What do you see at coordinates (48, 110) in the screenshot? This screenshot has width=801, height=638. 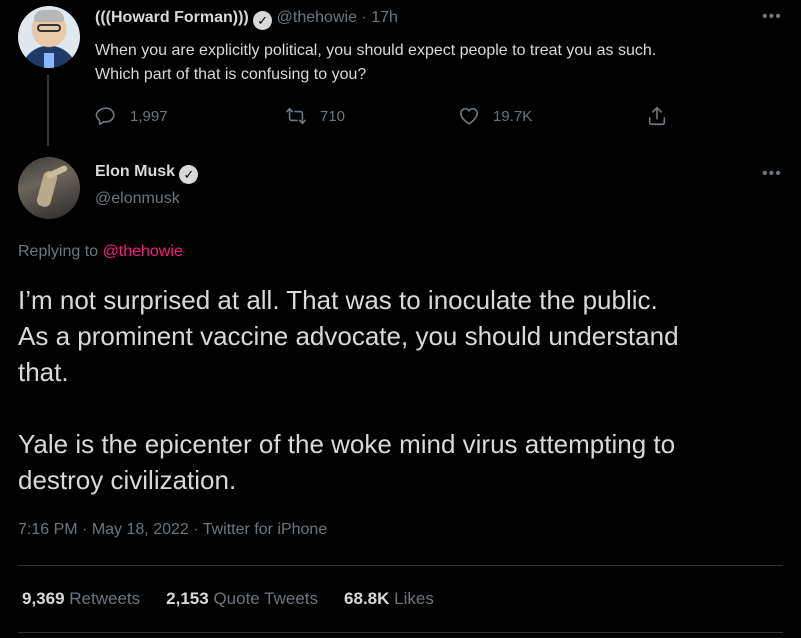 I see `thread-line` at bounding box center [48, 110].